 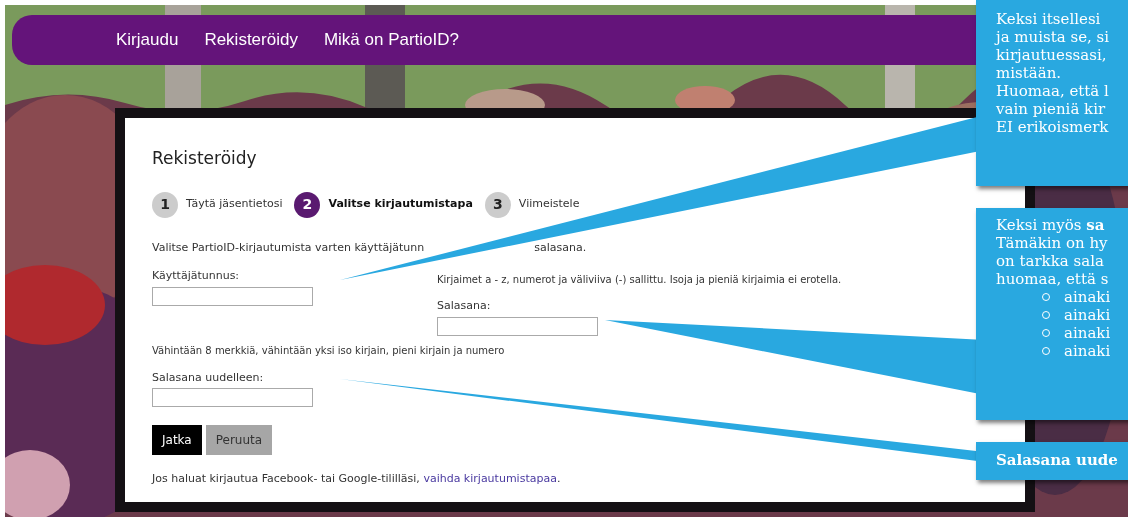 What do you see at coordinates (560, 247) in the screenshot?
I see `instruction-text: salasana.` at bounding box center [560, 247].